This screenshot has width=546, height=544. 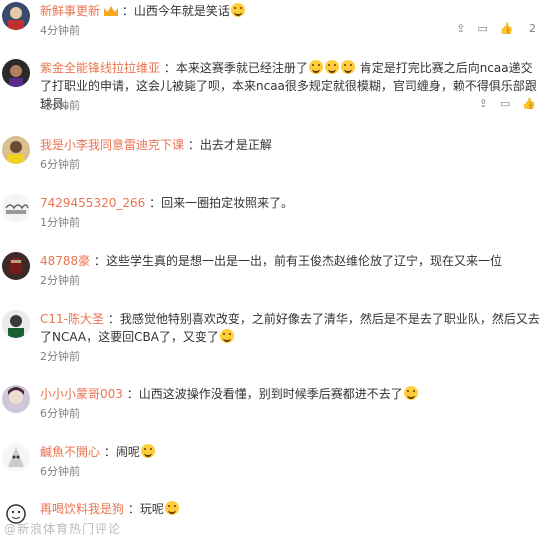 What do you see at coordinates (111, 11) in the screenshot?
I see `crown-badge-icon` at bounding box center [111, 11].